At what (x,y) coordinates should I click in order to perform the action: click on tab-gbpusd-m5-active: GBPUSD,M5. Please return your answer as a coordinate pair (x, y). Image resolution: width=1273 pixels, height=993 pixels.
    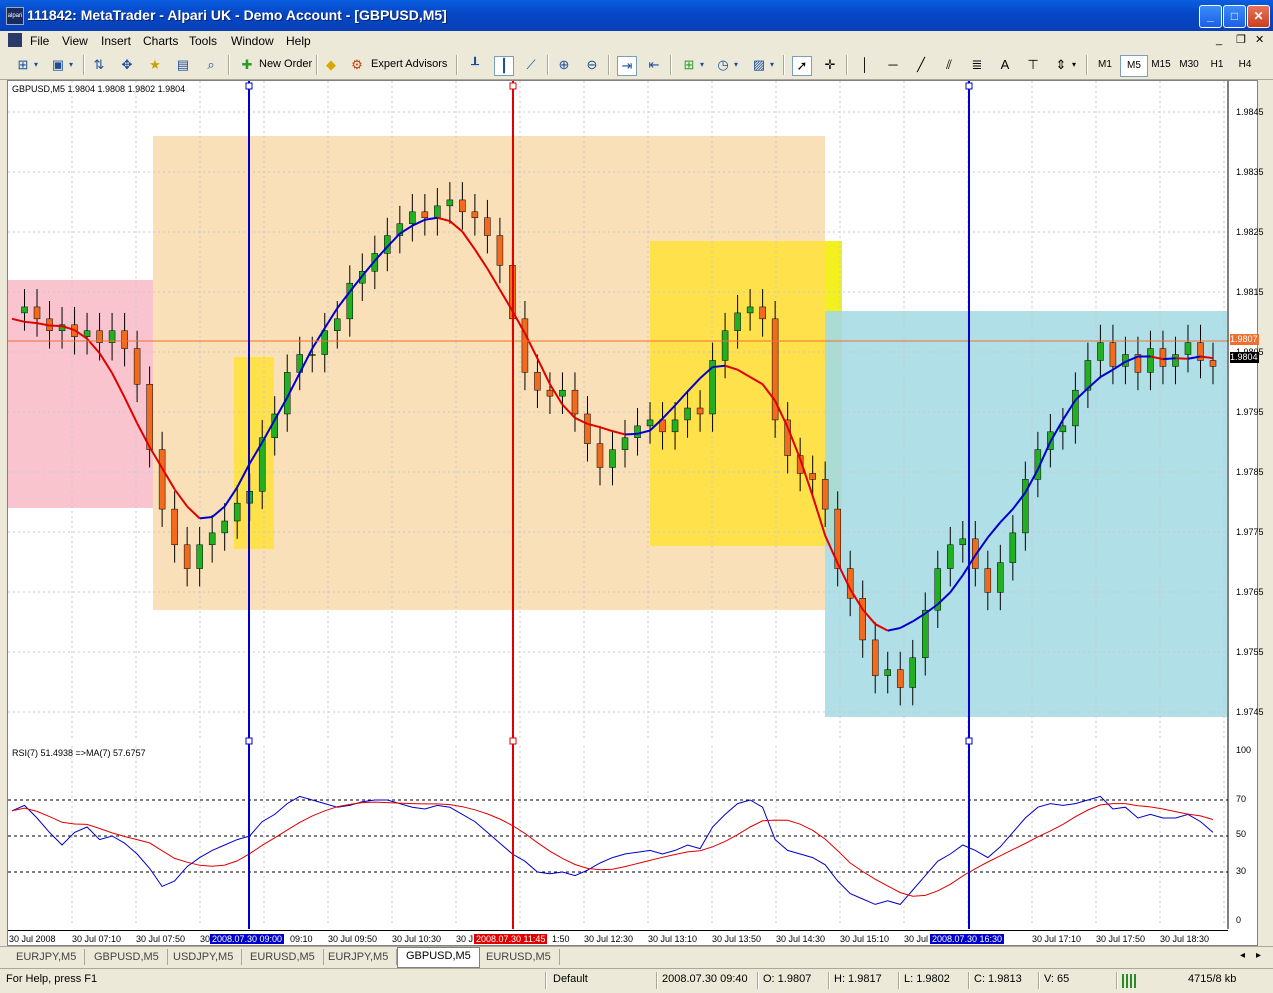
    Looking at the image, I should click on (438, 957).